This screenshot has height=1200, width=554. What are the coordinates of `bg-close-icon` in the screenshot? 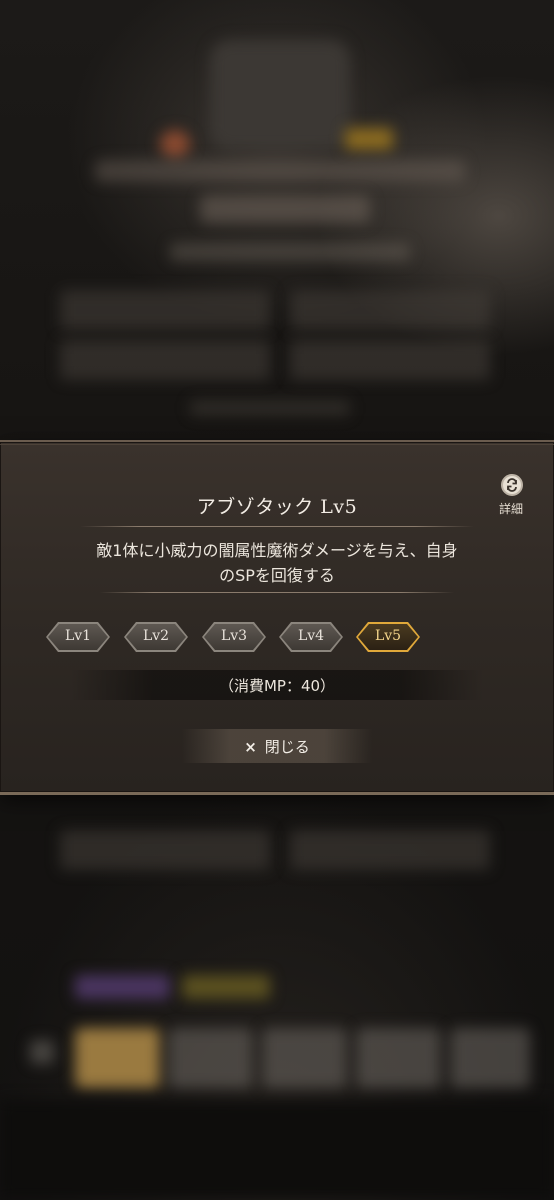 It's located at (42, 1052).